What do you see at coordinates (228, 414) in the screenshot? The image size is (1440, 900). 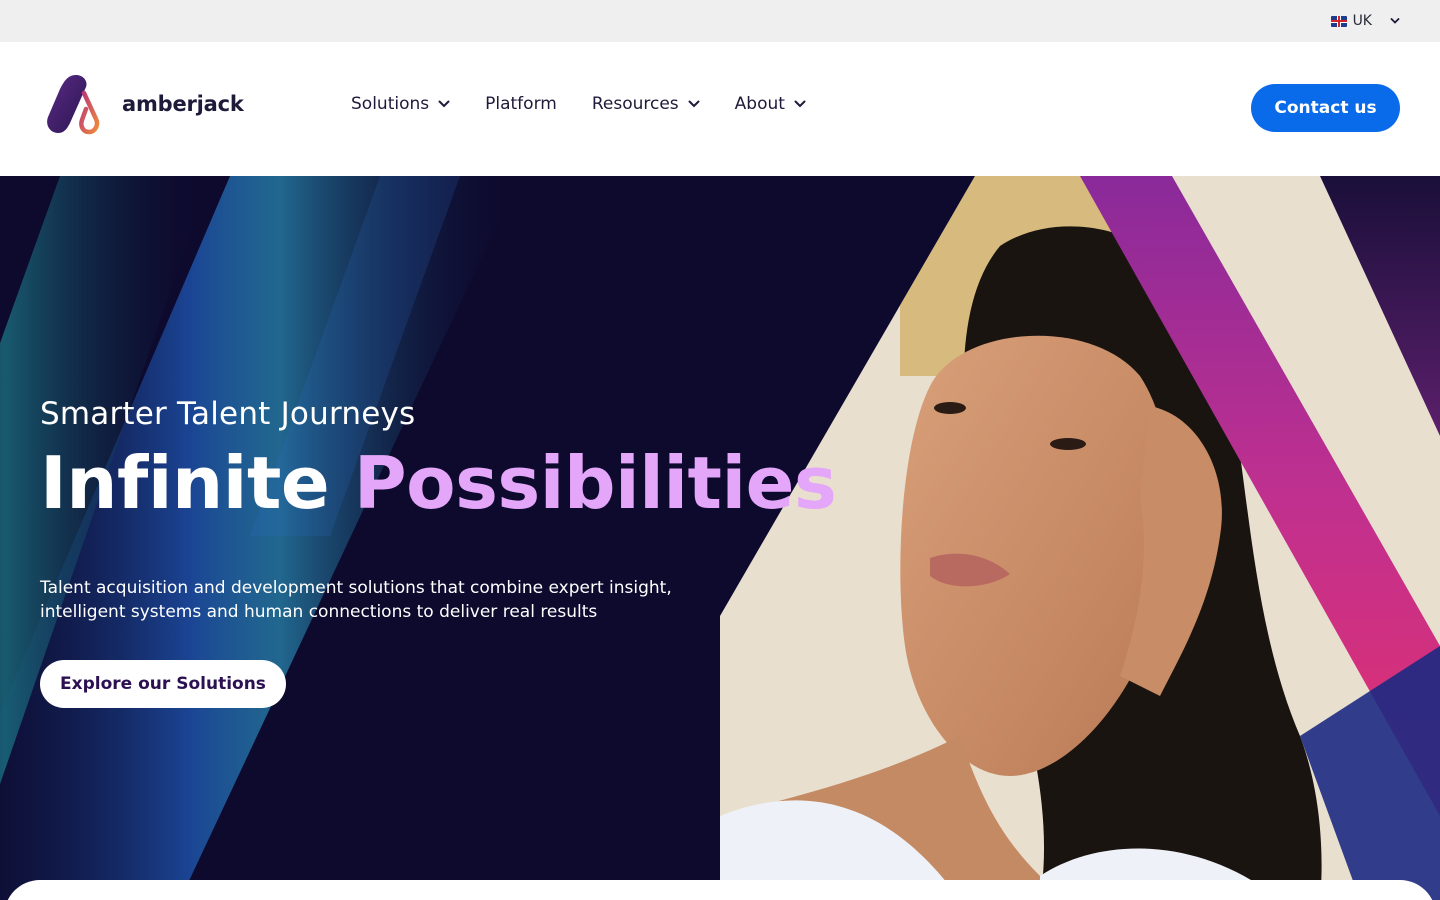 I see `hero-eyebrow: Smarter Talent Journeys` at bounding box center [228, 414].